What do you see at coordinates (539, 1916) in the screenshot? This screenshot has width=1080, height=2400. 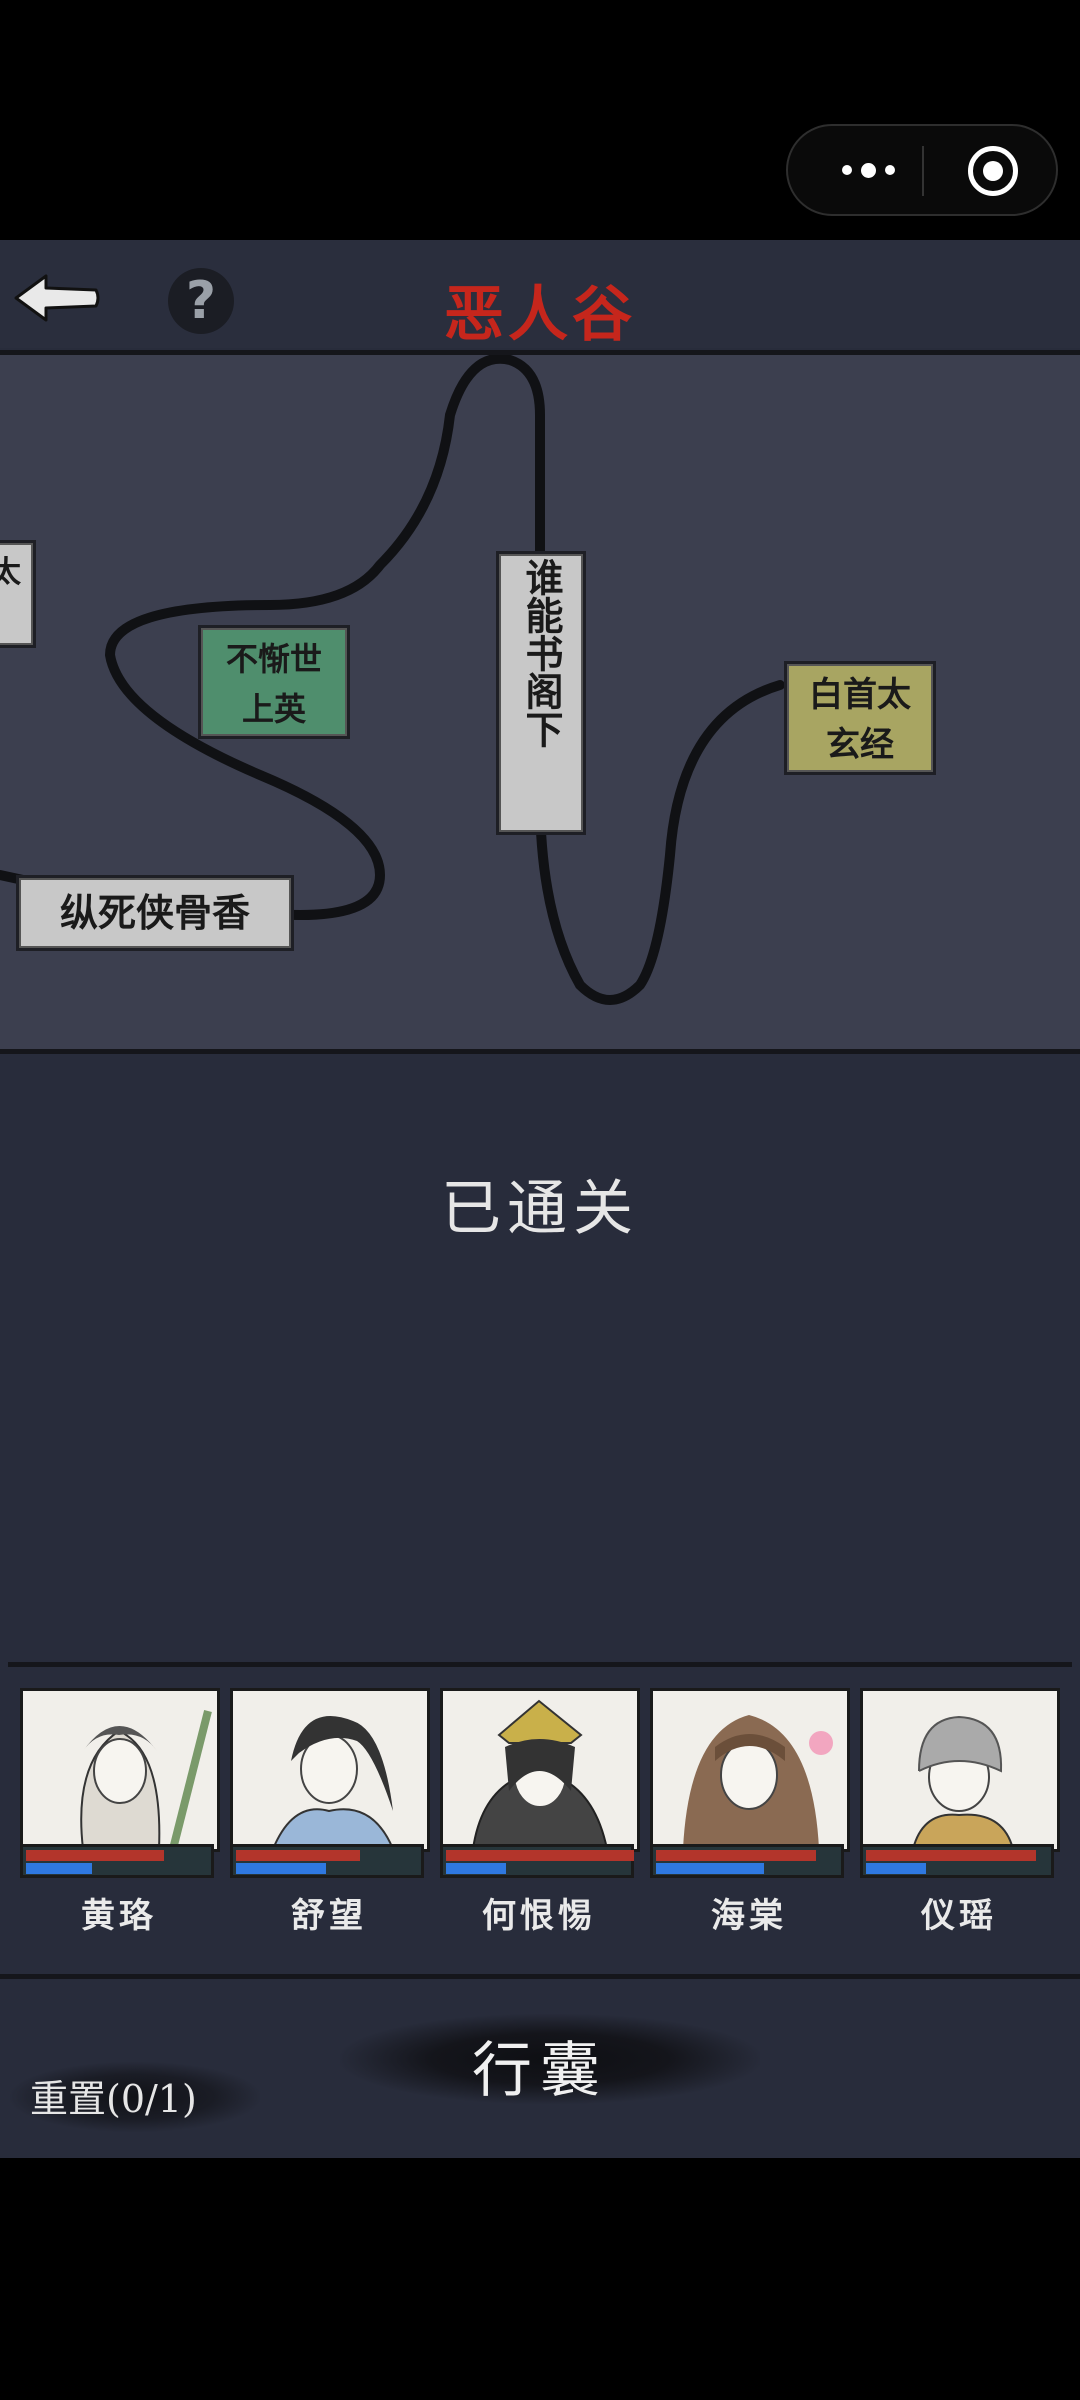 I see `member-name: 何恨惕` at bounding box center [539, 1916].